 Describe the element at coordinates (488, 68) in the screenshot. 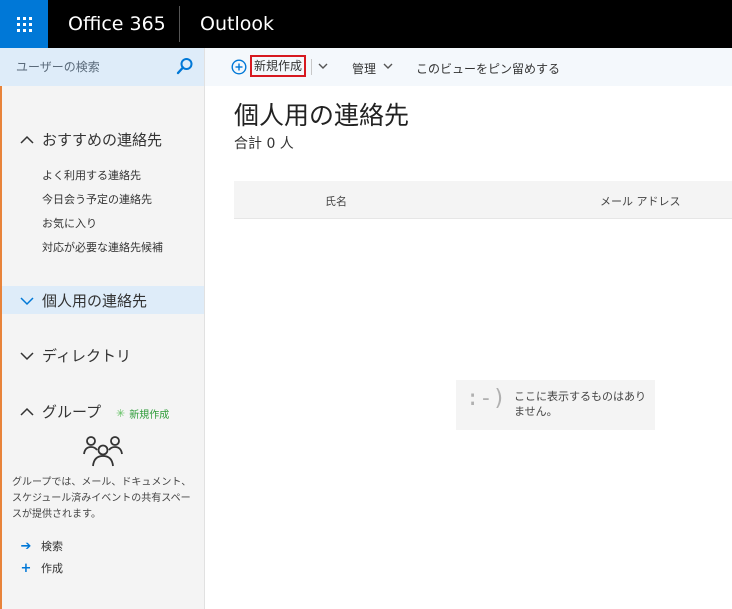

I see `pin-view-button: このビューをピン留めする` at that location.